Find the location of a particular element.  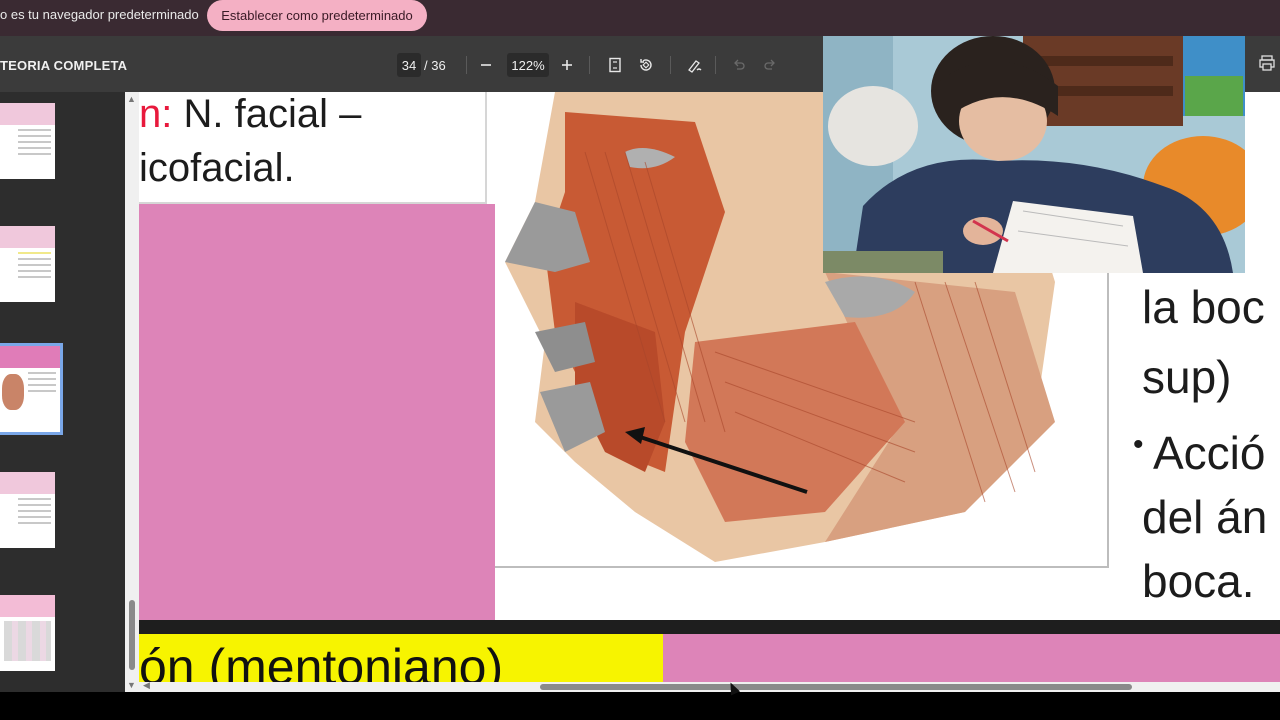

infobar-message: o es tu navegador predeterminado is located at coordinates (99, 14).